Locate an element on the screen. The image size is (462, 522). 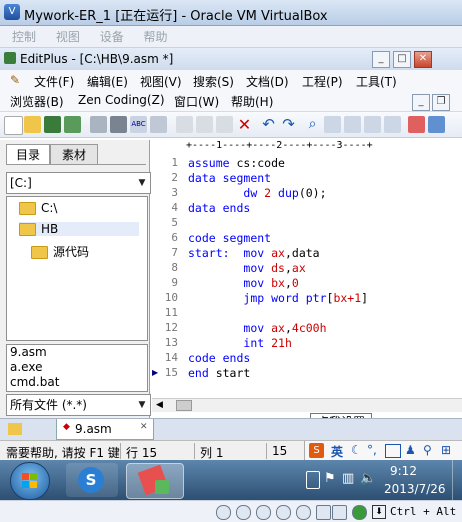
print-preview-icon is located at coordinates (98, 124).